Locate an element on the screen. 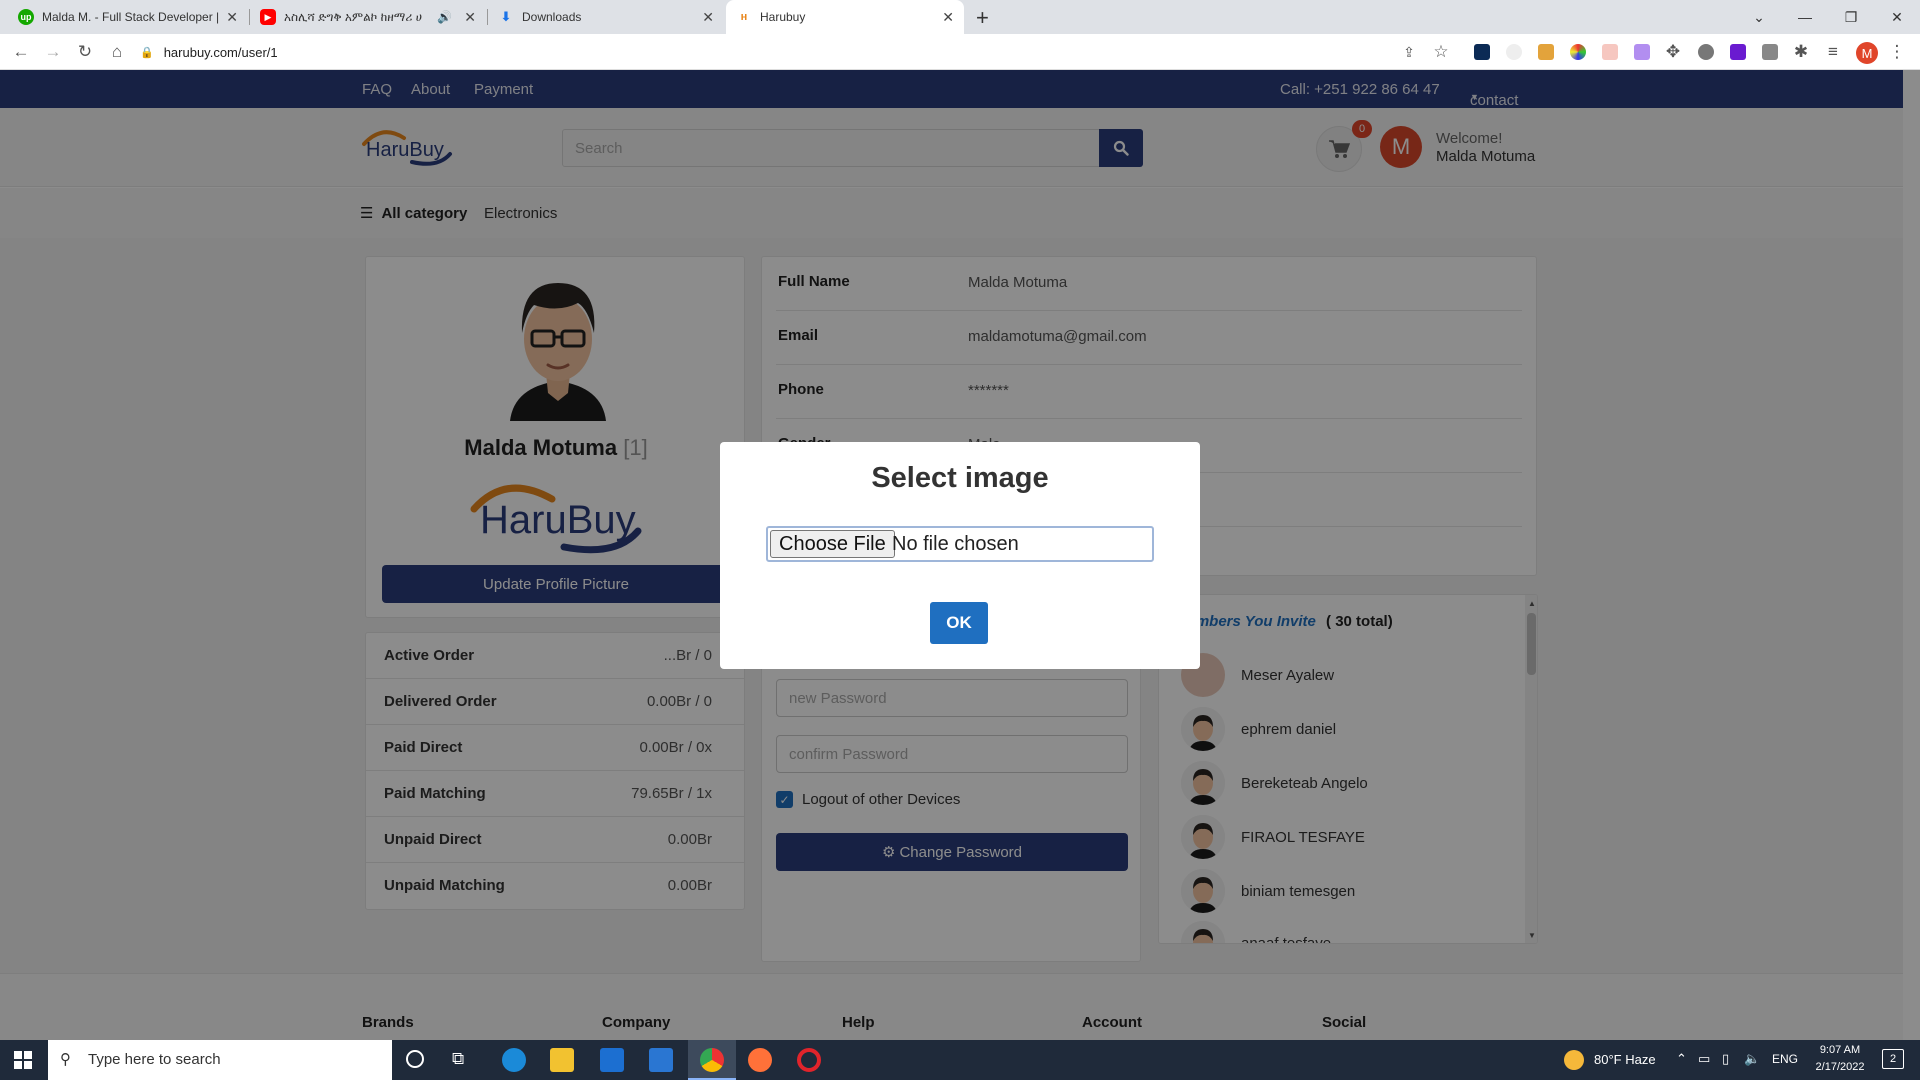 The height and width of the screenshot is (1080, 1920). clock-time: 9:07 AM is located at coordinates (1840, 1050).